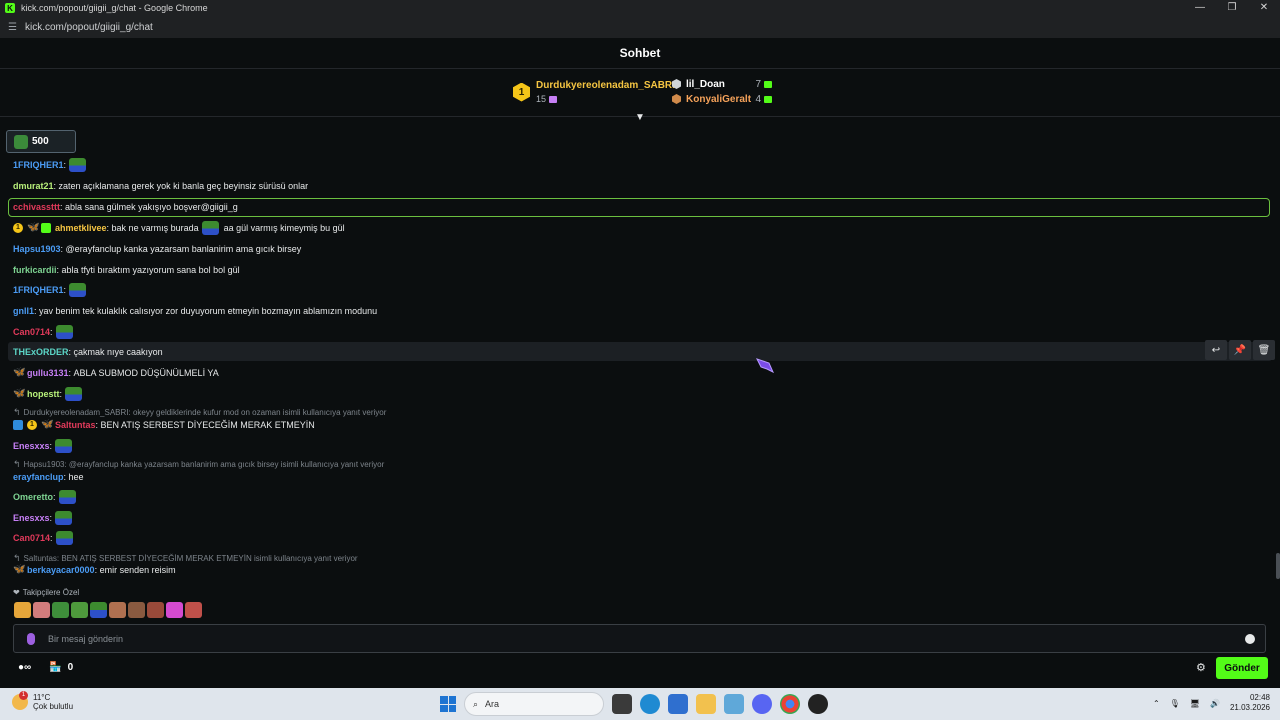 The image size is (1280, 720). I want to click on message-username: furkicardii, so click(35, 270).